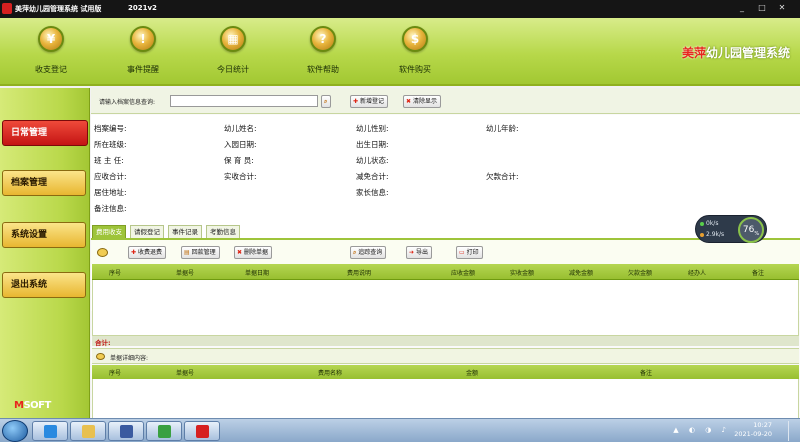  What do you see at coordinates (702, 235) in the screenshot?
I see `download-icon` at bounding box center [702, 235].